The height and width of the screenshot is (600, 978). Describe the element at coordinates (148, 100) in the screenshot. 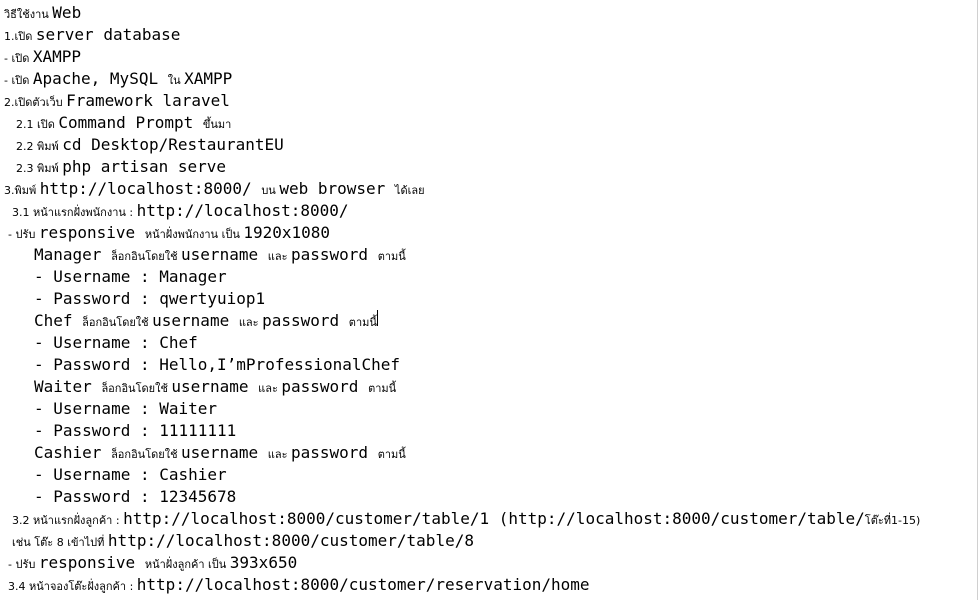

I see `code-text: Framework laravel` at that location.